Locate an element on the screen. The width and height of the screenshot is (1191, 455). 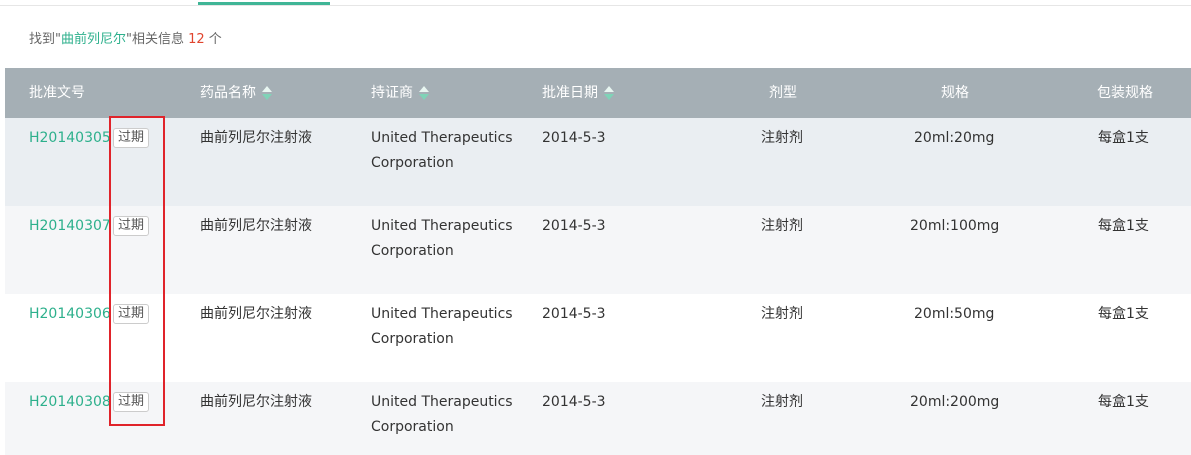
header-code-label: 批准文号 is located at coordinates (57, 93).